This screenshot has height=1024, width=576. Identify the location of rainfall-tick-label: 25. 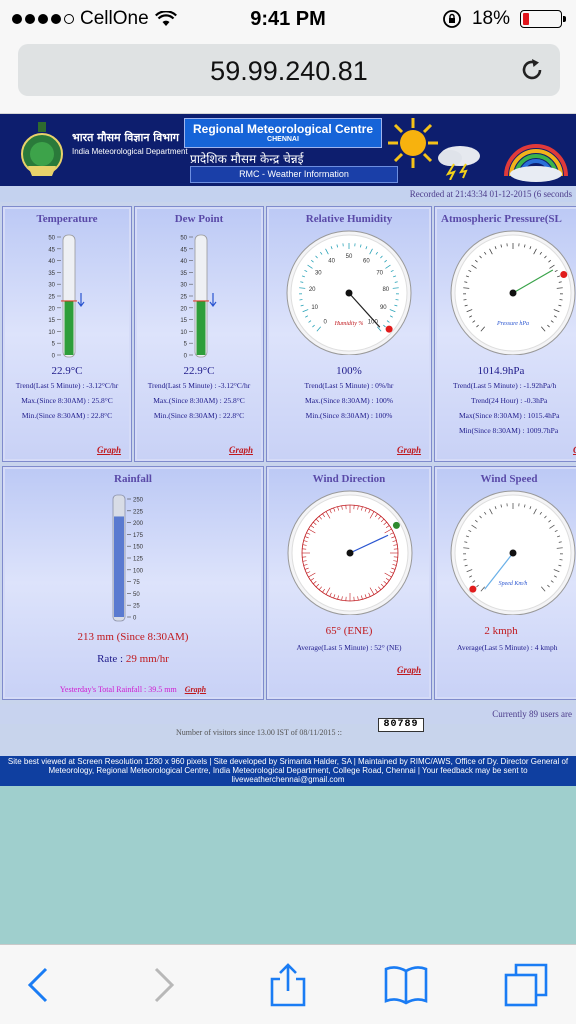
(136, 607).